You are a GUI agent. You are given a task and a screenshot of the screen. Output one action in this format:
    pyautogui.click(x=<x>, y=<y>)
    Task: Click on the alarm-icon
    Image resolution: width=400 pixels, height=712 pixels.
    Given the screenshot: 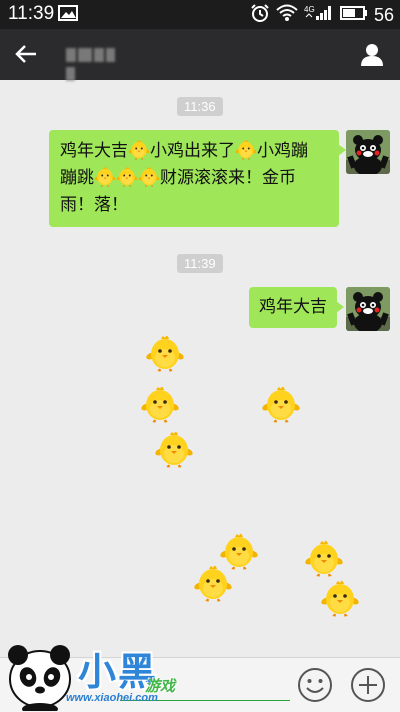 What is the action you would take?
    pyautogui.click(x=260, y=15)
    